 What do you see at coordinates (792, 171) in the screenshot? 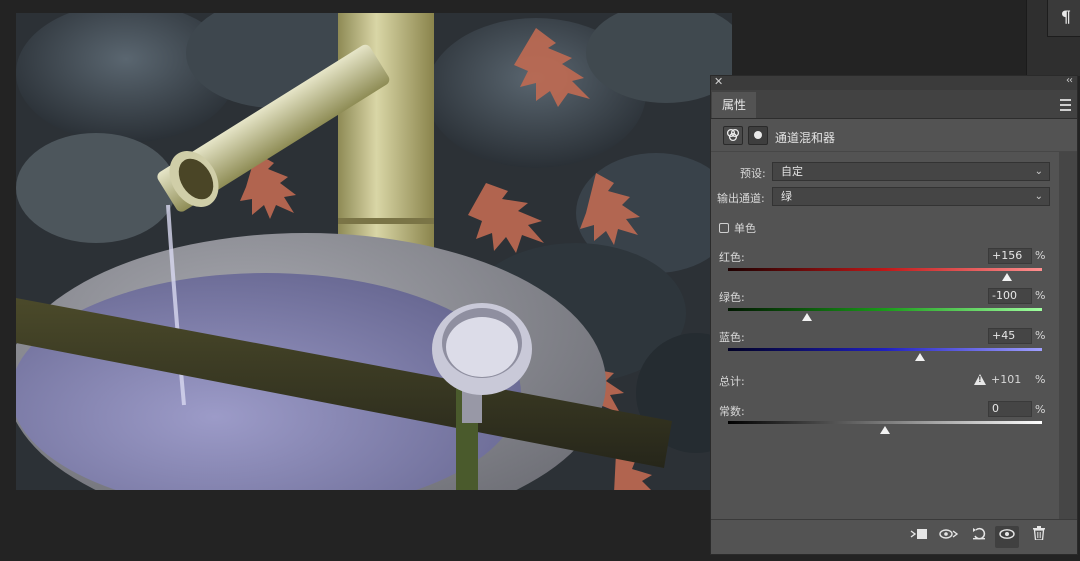
I see `preset-value: 自定` at bounding box center [792, 171].